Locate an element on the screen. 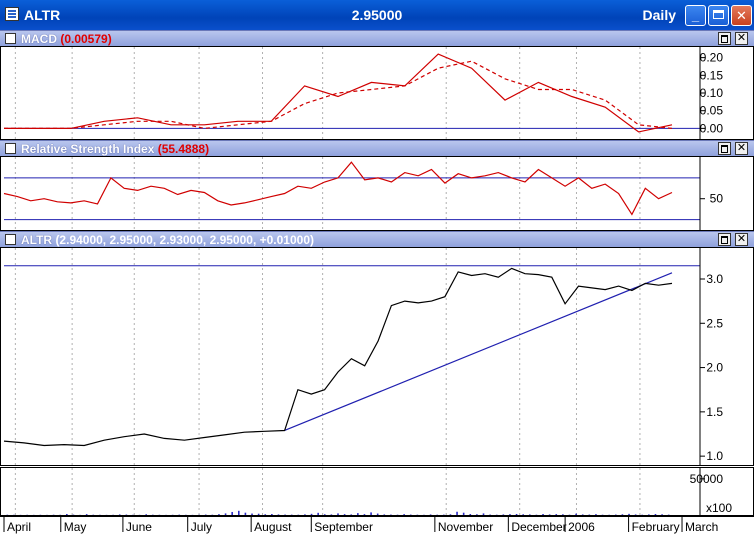  price-y-tick-label: 3.0 is located at coordinates (714, 279).